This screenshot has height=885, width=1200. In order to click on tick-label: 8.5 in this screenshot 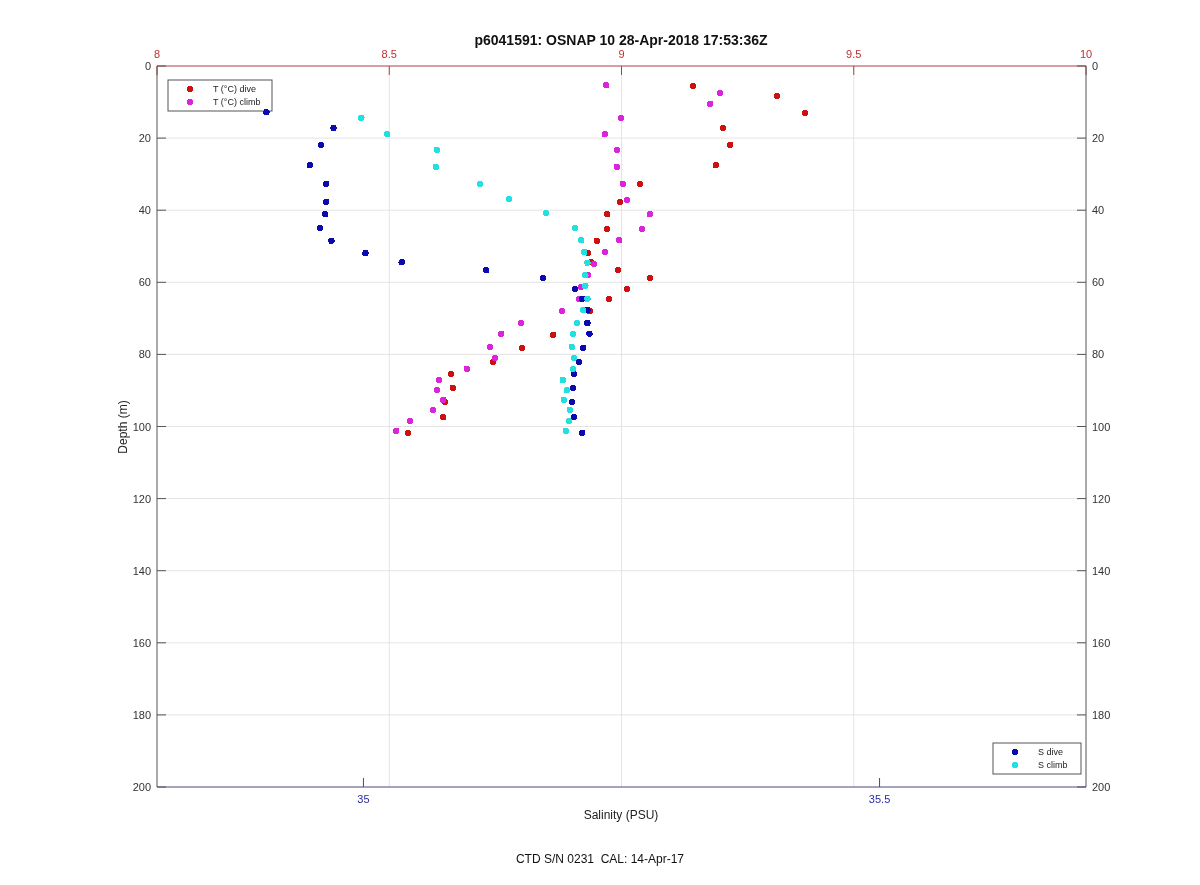, I will do `click(389, 54)`.